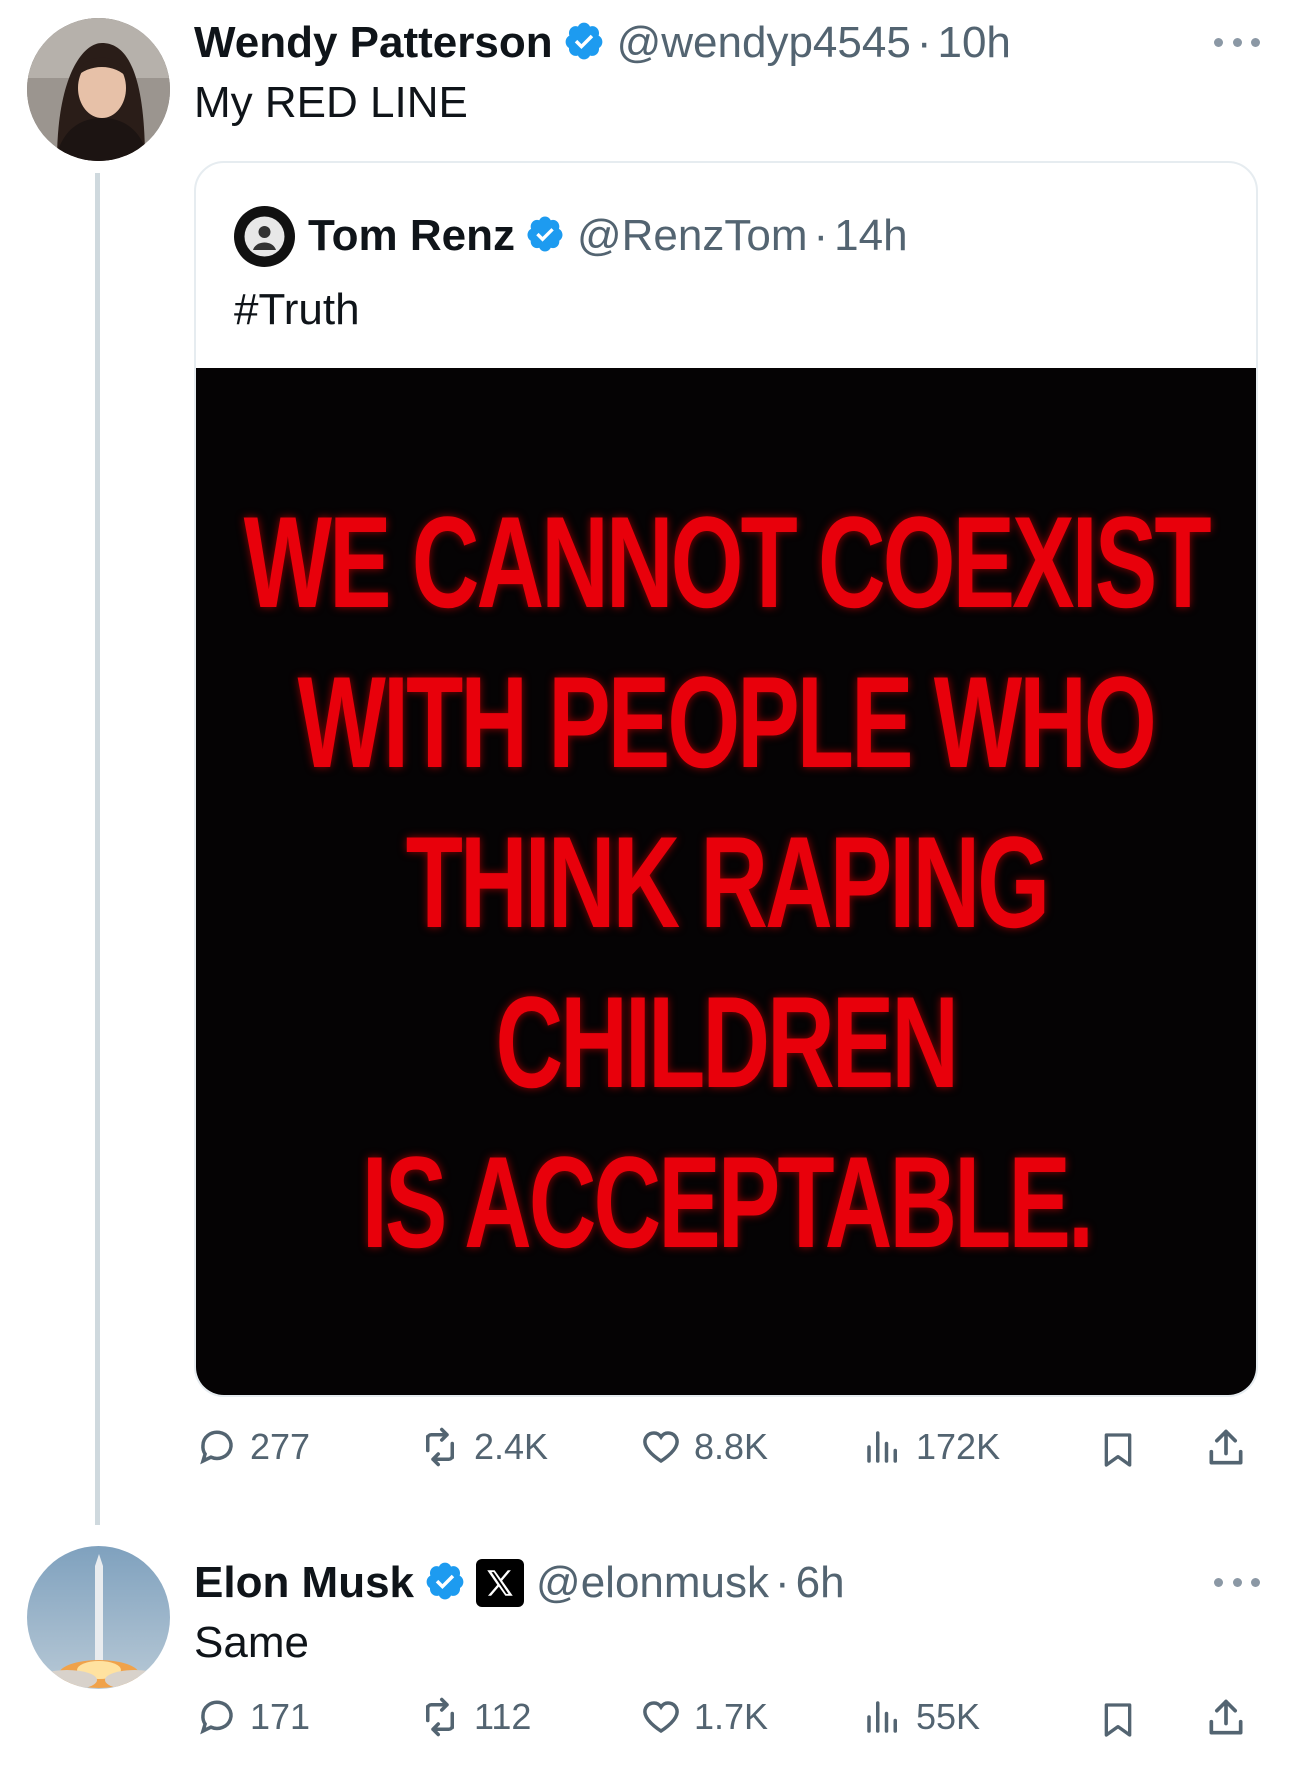  Describe the element at coordinates (373, 43) in the screenshot. I see `author-name: Wendy Patterson` at that location.